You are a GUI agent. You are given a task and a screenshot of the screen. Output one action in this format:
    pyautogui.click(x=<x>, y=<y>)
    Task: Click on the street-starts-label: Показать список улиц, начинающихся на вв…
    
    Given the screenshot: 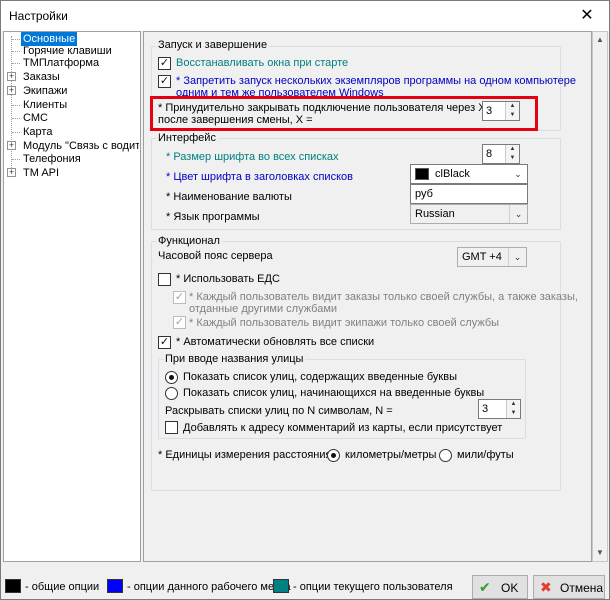 What is the action you would take?
    pyautogui.click(x=334, y=393)
    